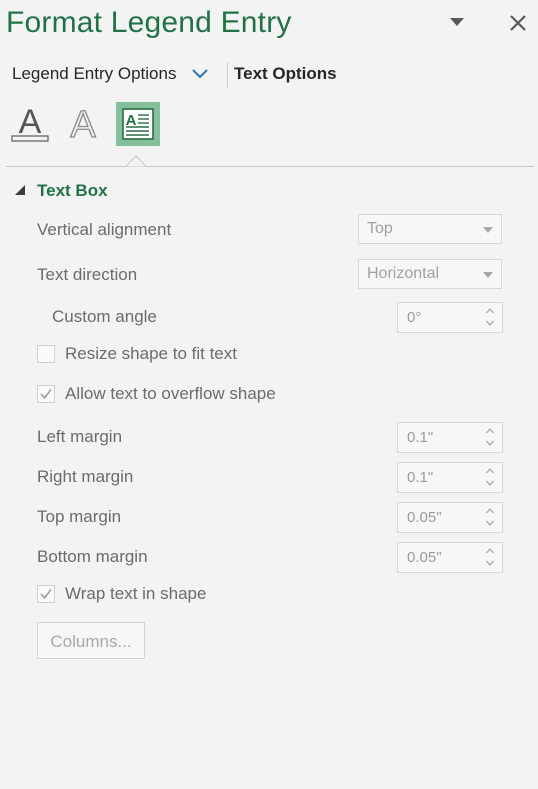 Image resolution: width=538 pixels, height=789 pixels. Describe the element at coordinates (200, 74) in the screenshot. I see `chevron-down-icon` at that location.